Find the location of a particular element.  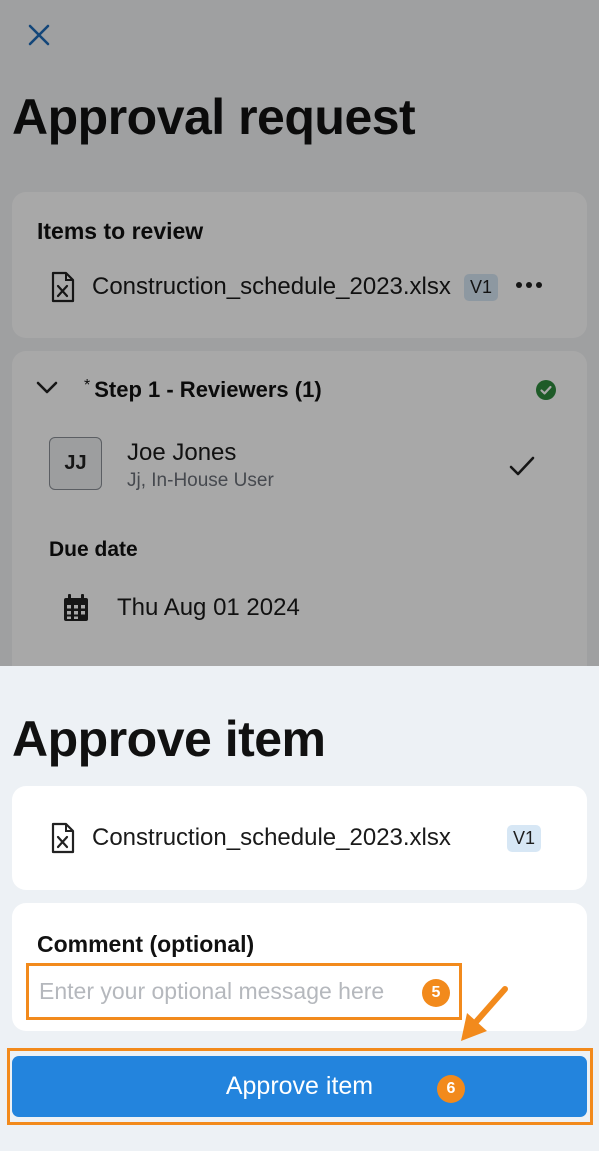

approve-item-button: Approve item is located at coordinates (299, 1086).